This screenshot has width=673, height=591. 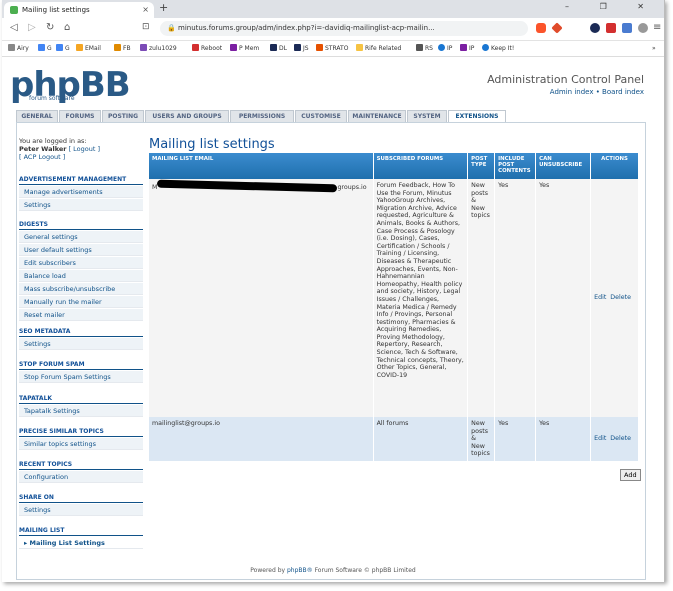 What do you see at coordinates (212, 144) in the screenshot?
I see `page-title: Mailing list settings` at bounding box center [212, 144].